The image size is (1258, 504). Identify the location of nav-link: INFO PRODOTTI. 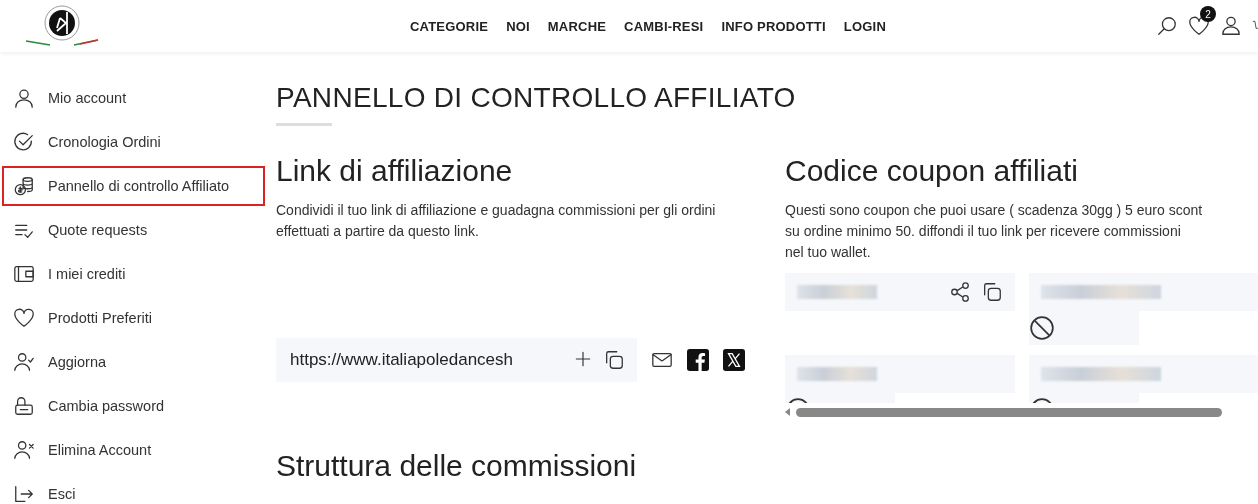
(773, 26).